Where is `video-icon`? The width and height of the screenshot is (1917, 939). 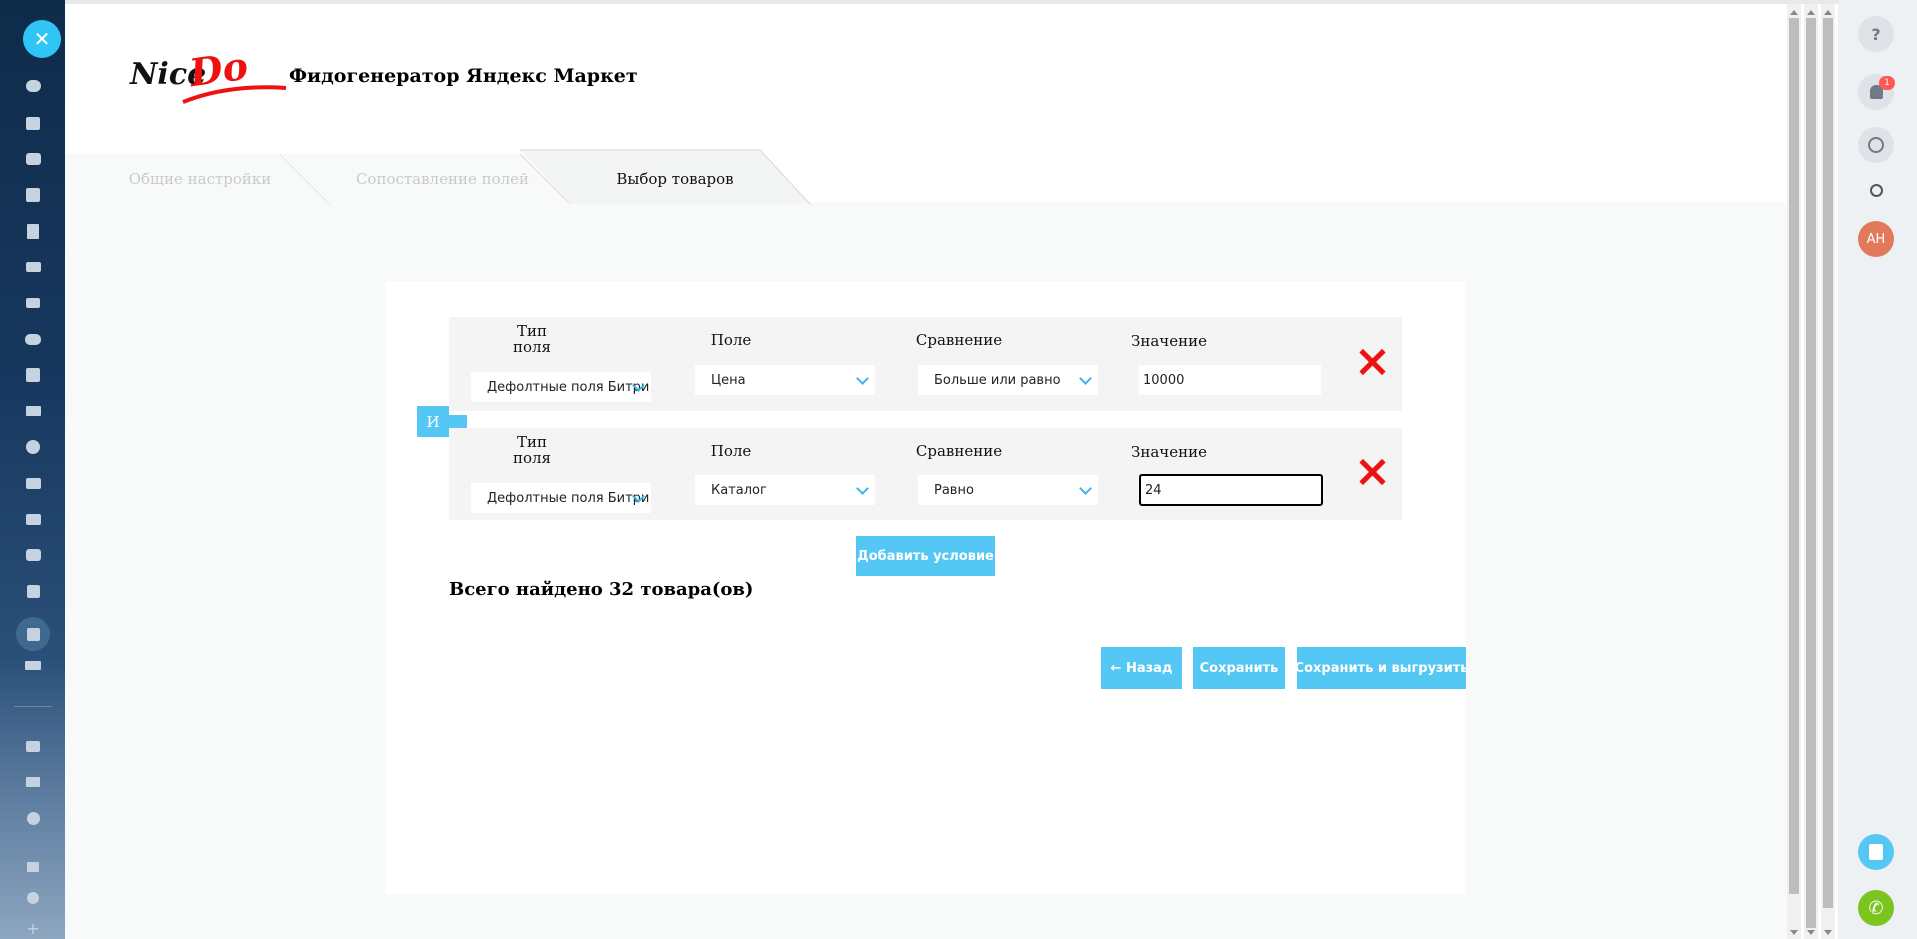
video-icon is located at coordinates (33, 746).